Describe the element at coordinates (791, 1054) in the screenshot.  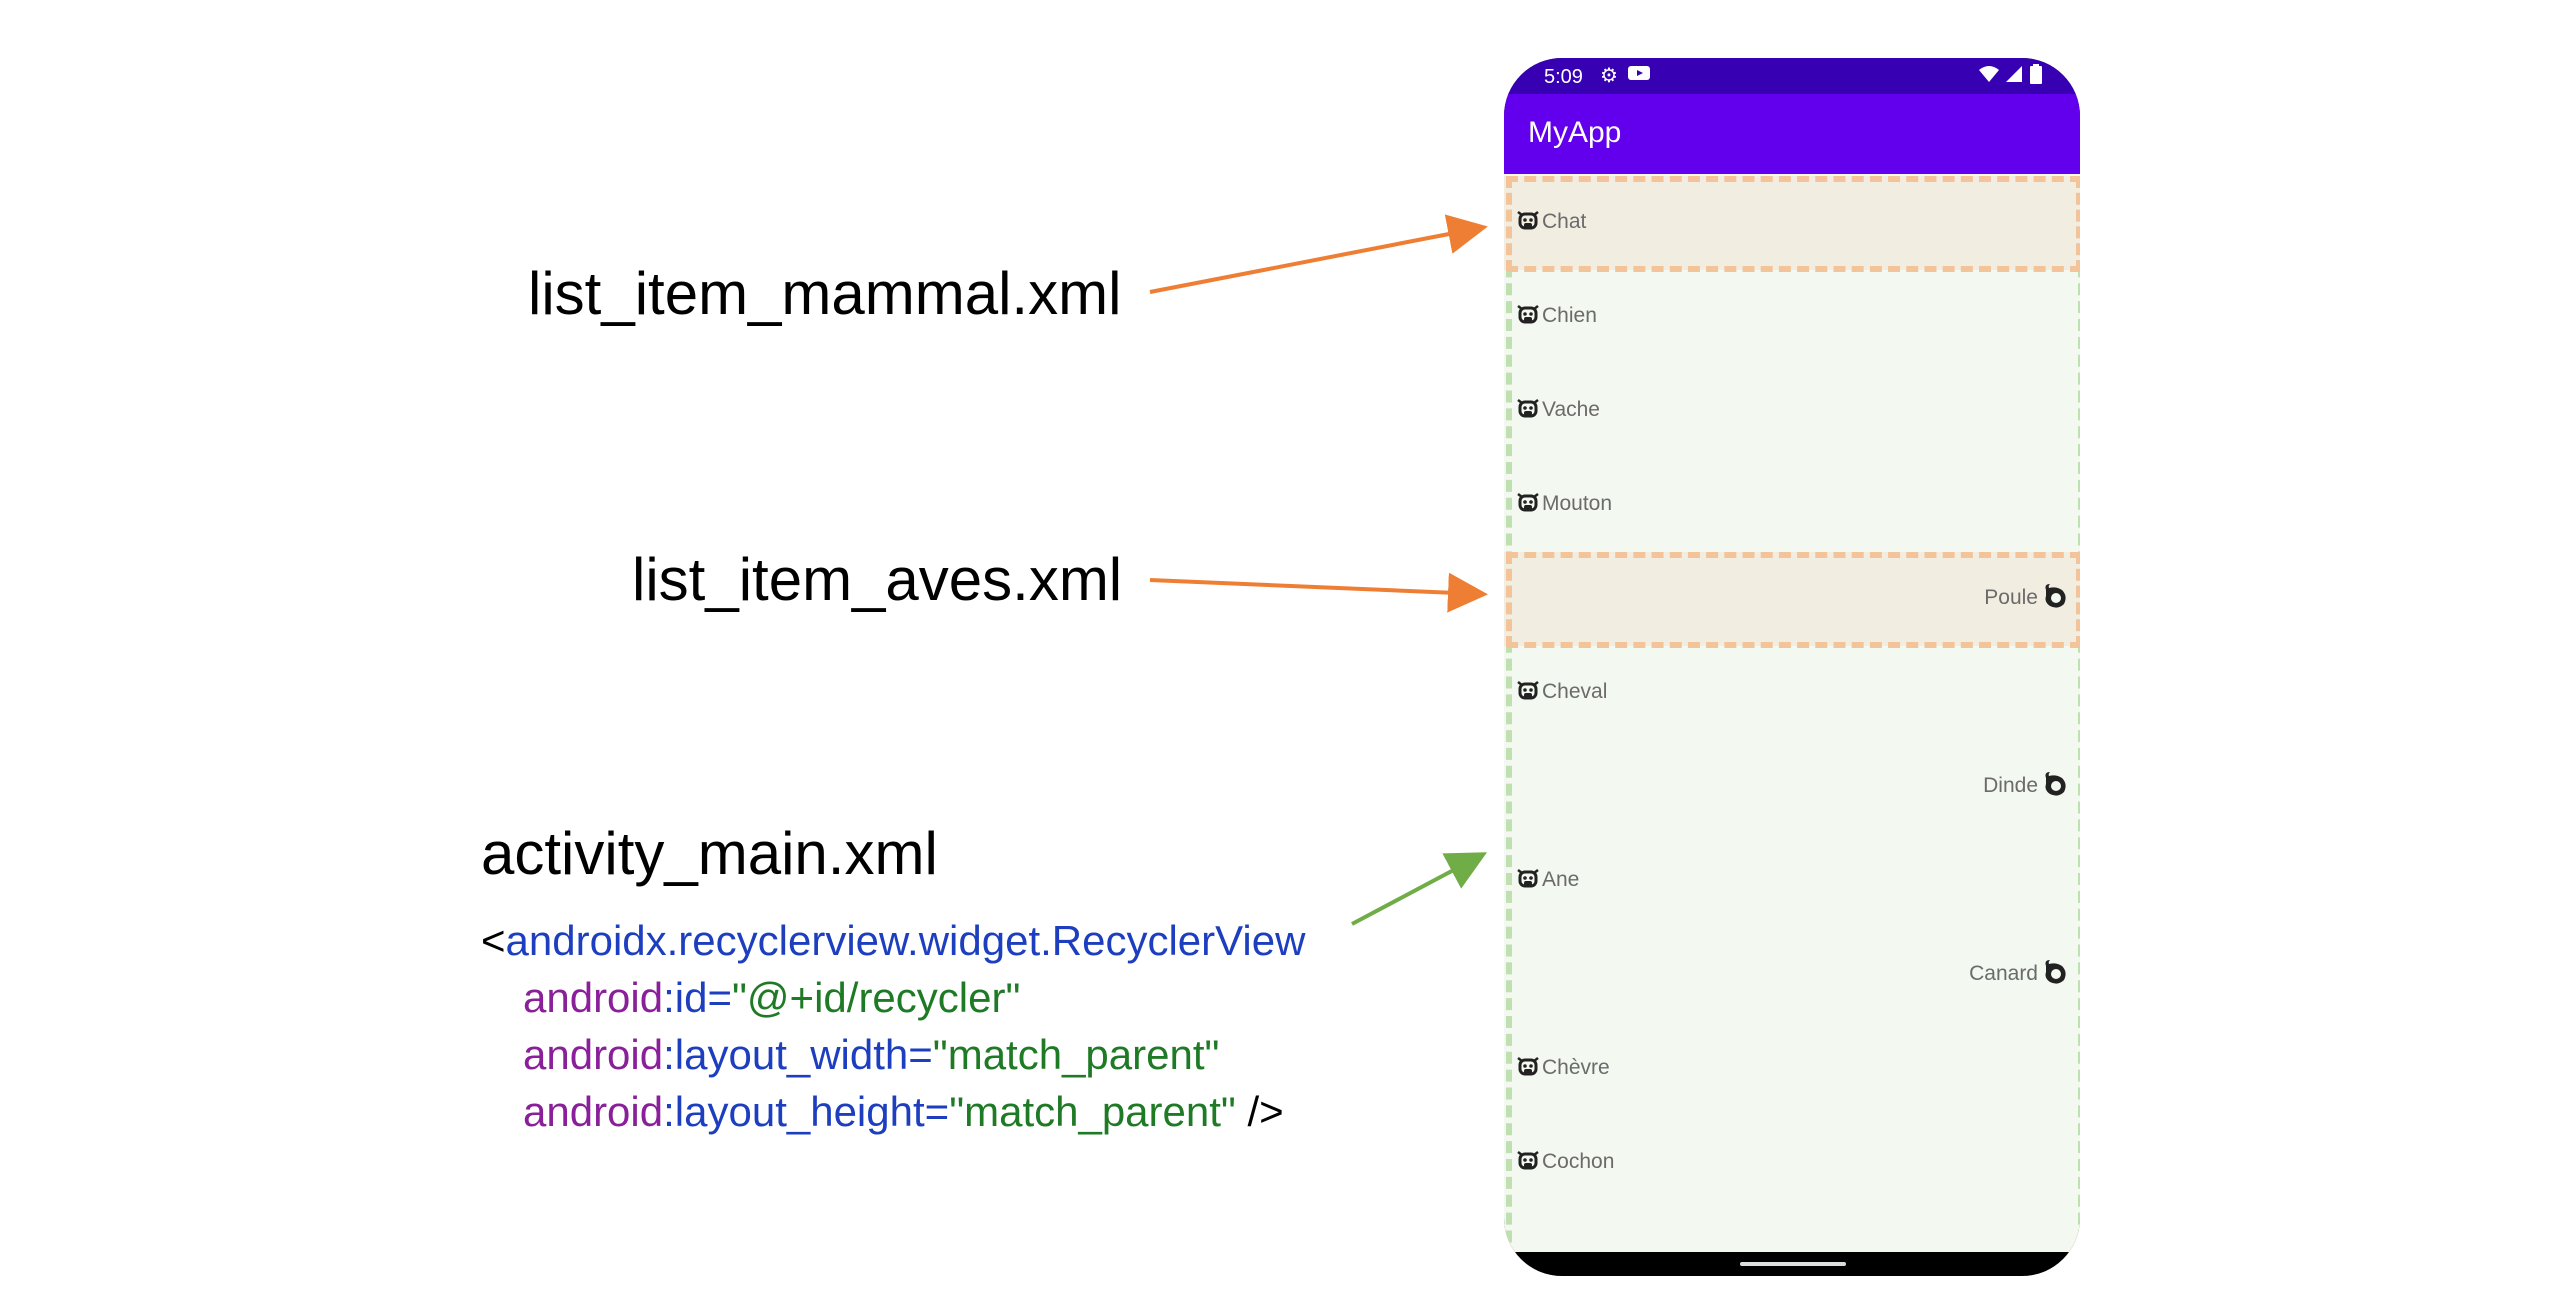
I see `code-attr: layout_width` at that location.